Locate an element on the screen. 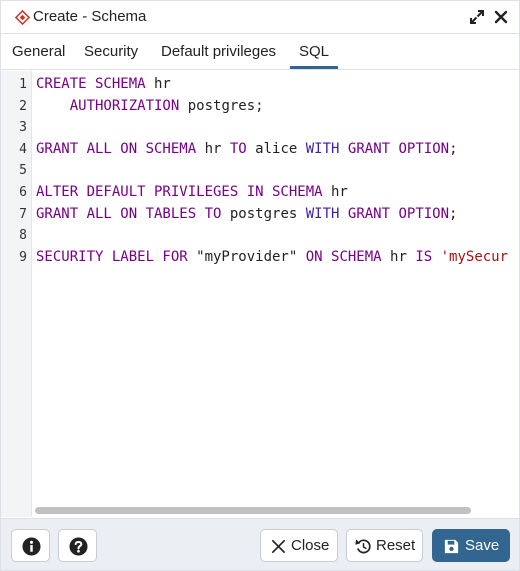  horizontal-scrollbar is located at coordinates (253, 510).